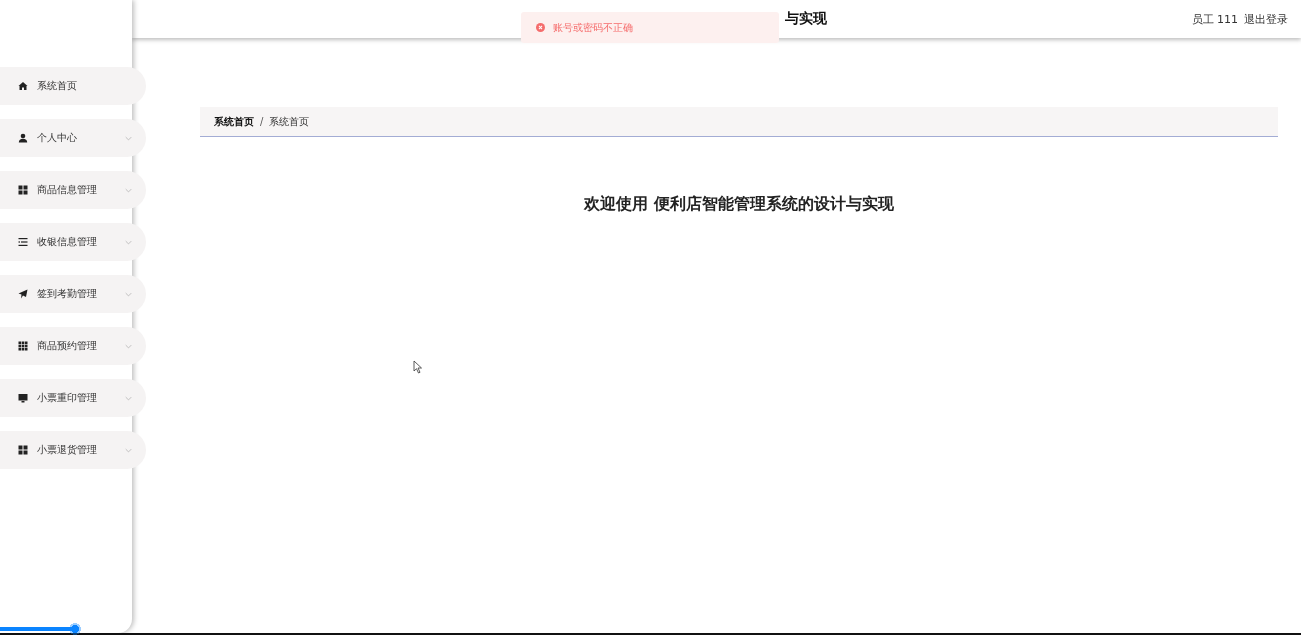 The height and width of the screenshot is (635, 1301). What do you see at coordinates (73, 294) in the screenshot?
I see `menu-item: 签到考勤管理` at bounding box center [73, 294].